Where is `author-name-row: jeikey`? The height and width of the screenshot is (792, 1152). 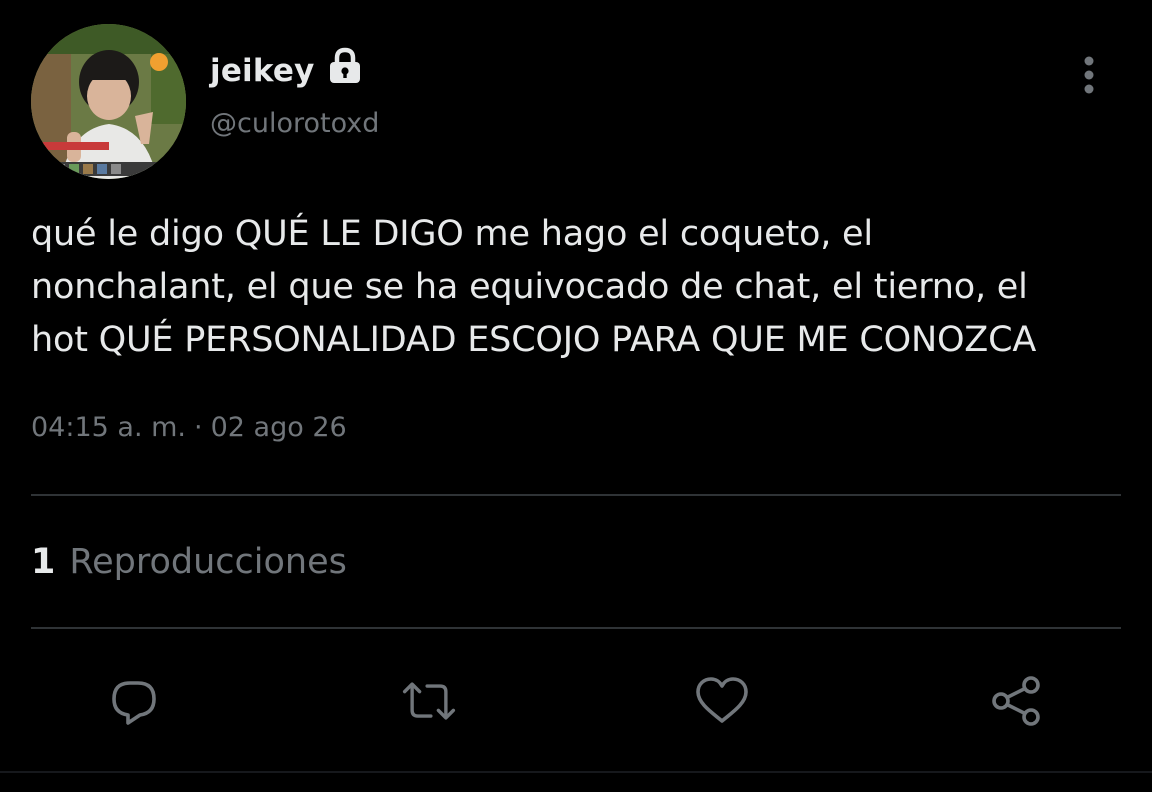 author-name-row: jeikey is located at coordinates (287, 71).